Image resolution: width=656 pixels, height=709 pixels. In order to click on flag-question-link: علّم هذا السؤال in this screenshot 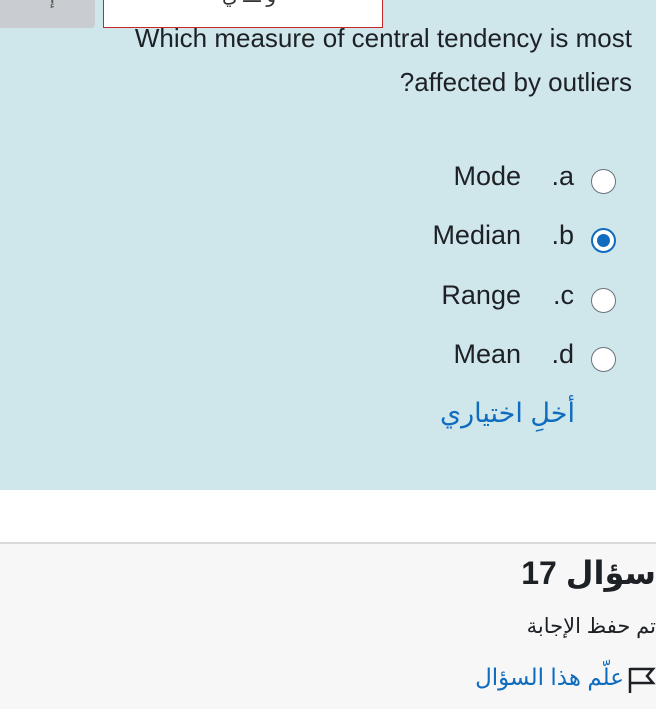, I will do `click(549, 677)`.